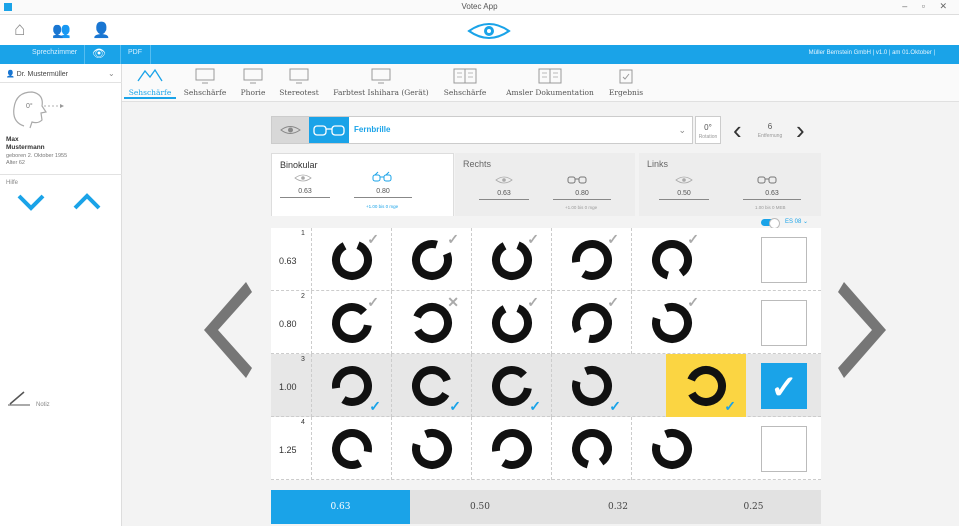 Image resolution: width=959 pixels, height=526 pixels. I want to click on tab-amsler: Amsler Dokumentation, so click(550, 83).